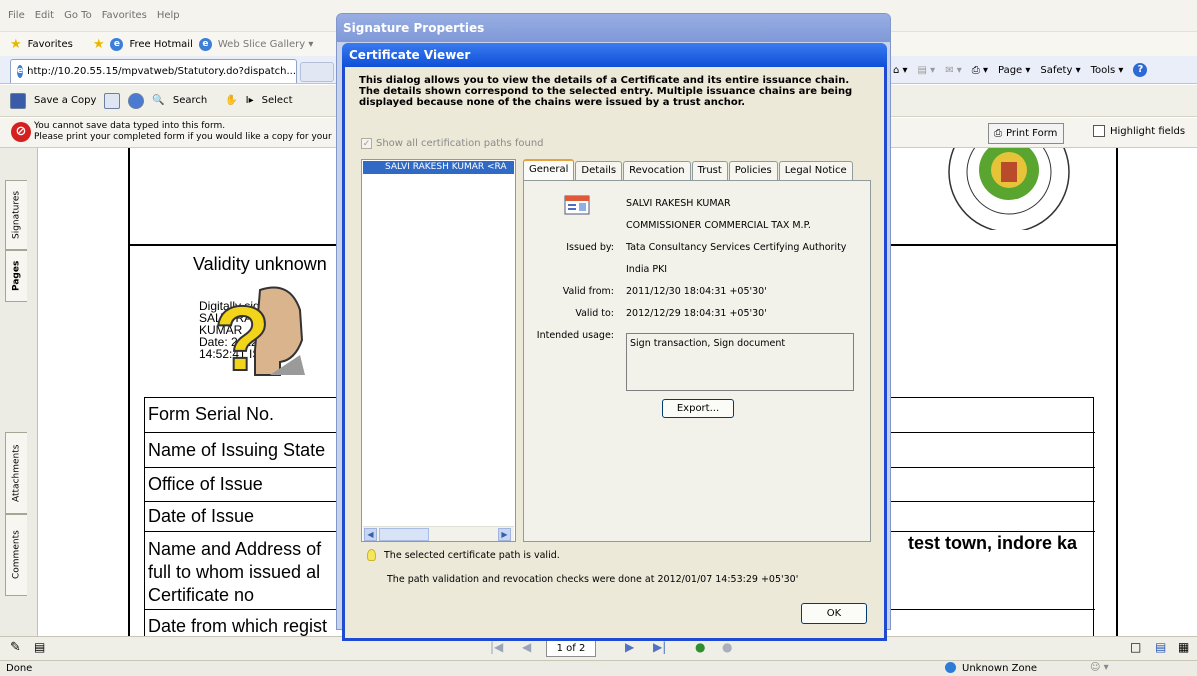 Image resolution: width=1197 pixels, height=676 pixels. What do you see at coordinates (404, 534) in the screenshot?
I see `scroll-thumb` at bounding box center [404, 534].